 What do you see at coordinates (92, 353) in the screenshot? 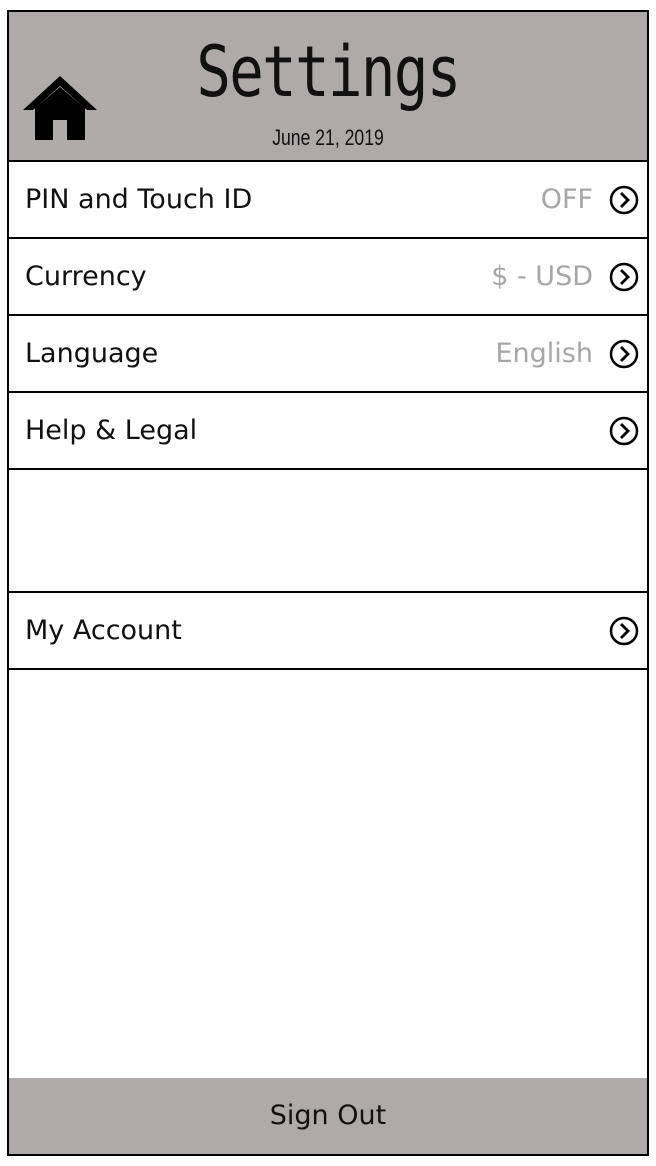
I see `settings-row-label: Language` at bounding box center [92, 353].